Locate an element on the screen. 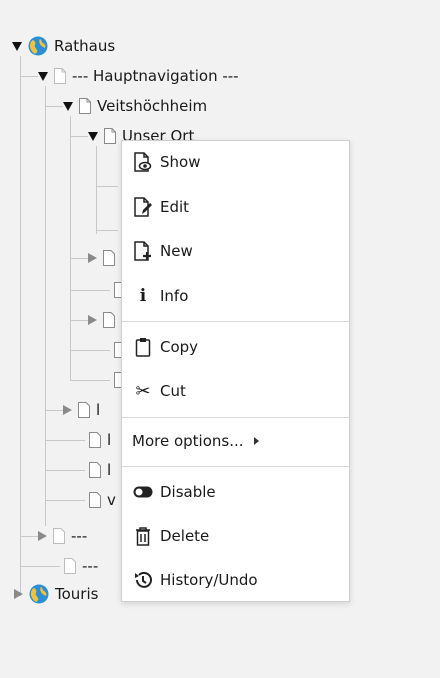 This screenshot has width=440, height=678. menu-item-label: New is located at coordinates (176, 251).